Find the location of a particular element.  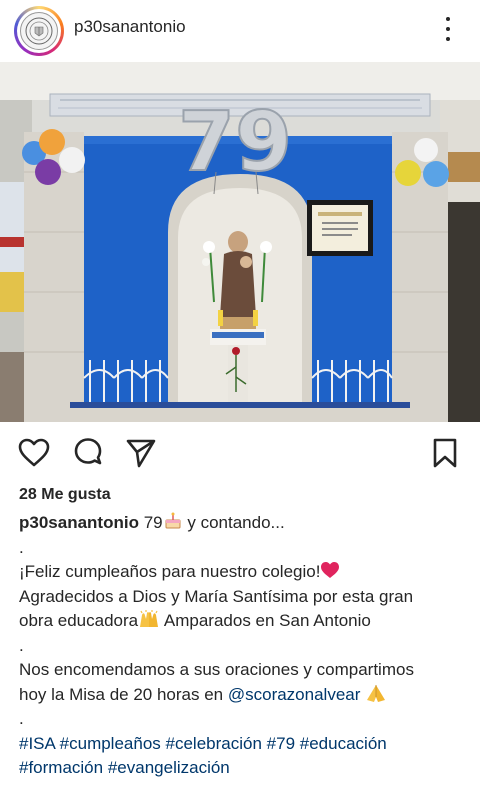

caption-text: Amparados en San Antonio is located at coordinates (265, 620).